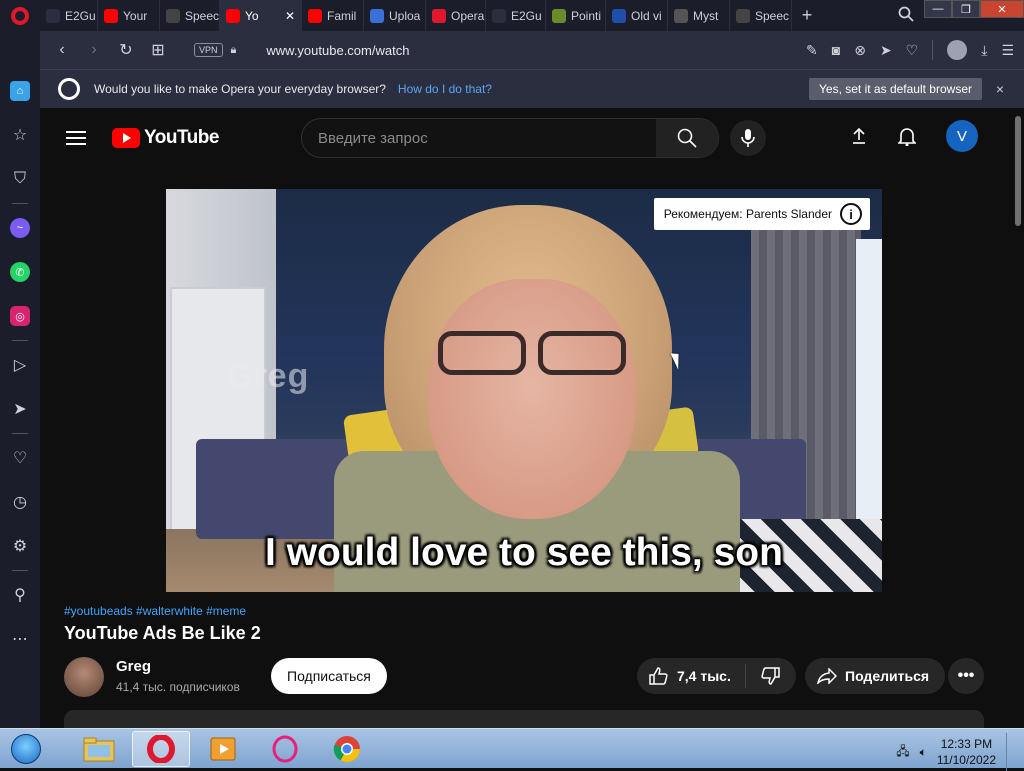 This screenshot has height=771, width=1024. Describe the element at coordinates (20, 365) in the screenshot. I see `player-icon: ▷` at that location.